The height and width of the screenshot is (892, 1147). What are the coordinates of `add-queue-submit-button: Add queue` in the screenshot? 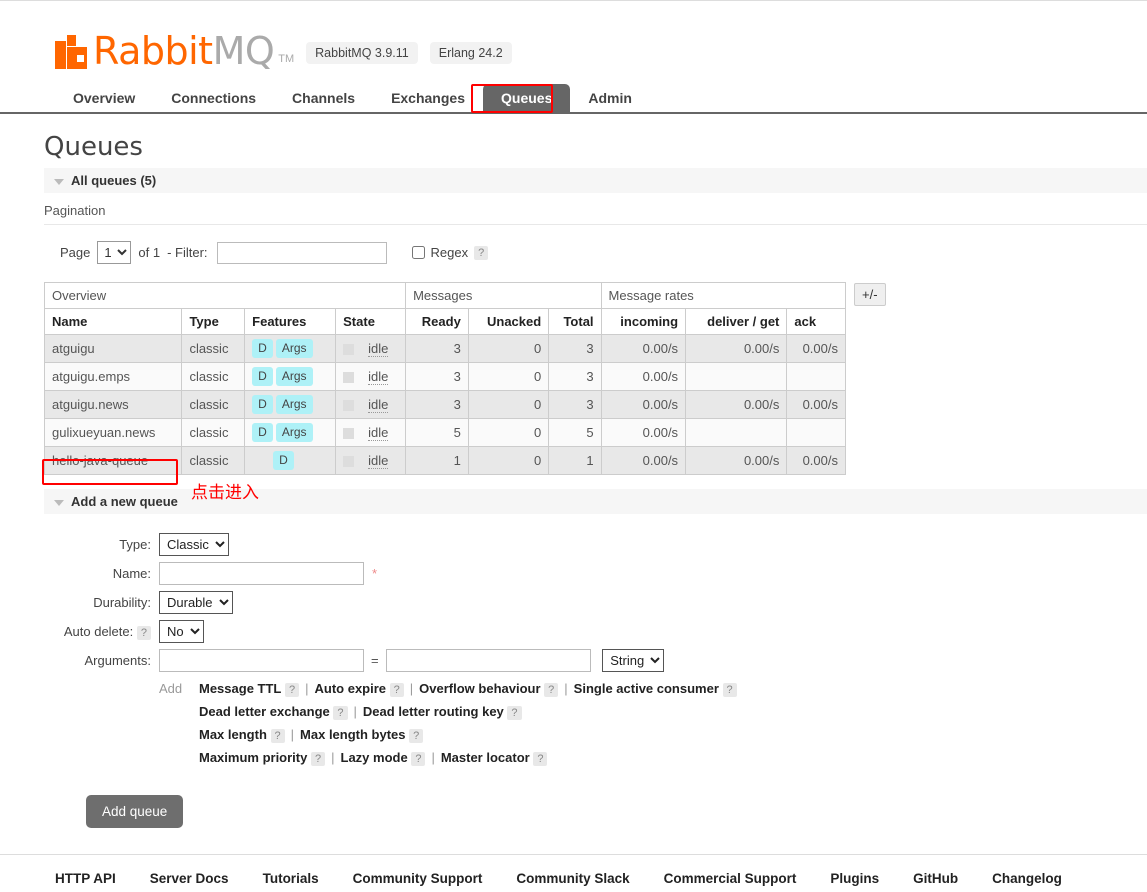 It's located at (135, 811).